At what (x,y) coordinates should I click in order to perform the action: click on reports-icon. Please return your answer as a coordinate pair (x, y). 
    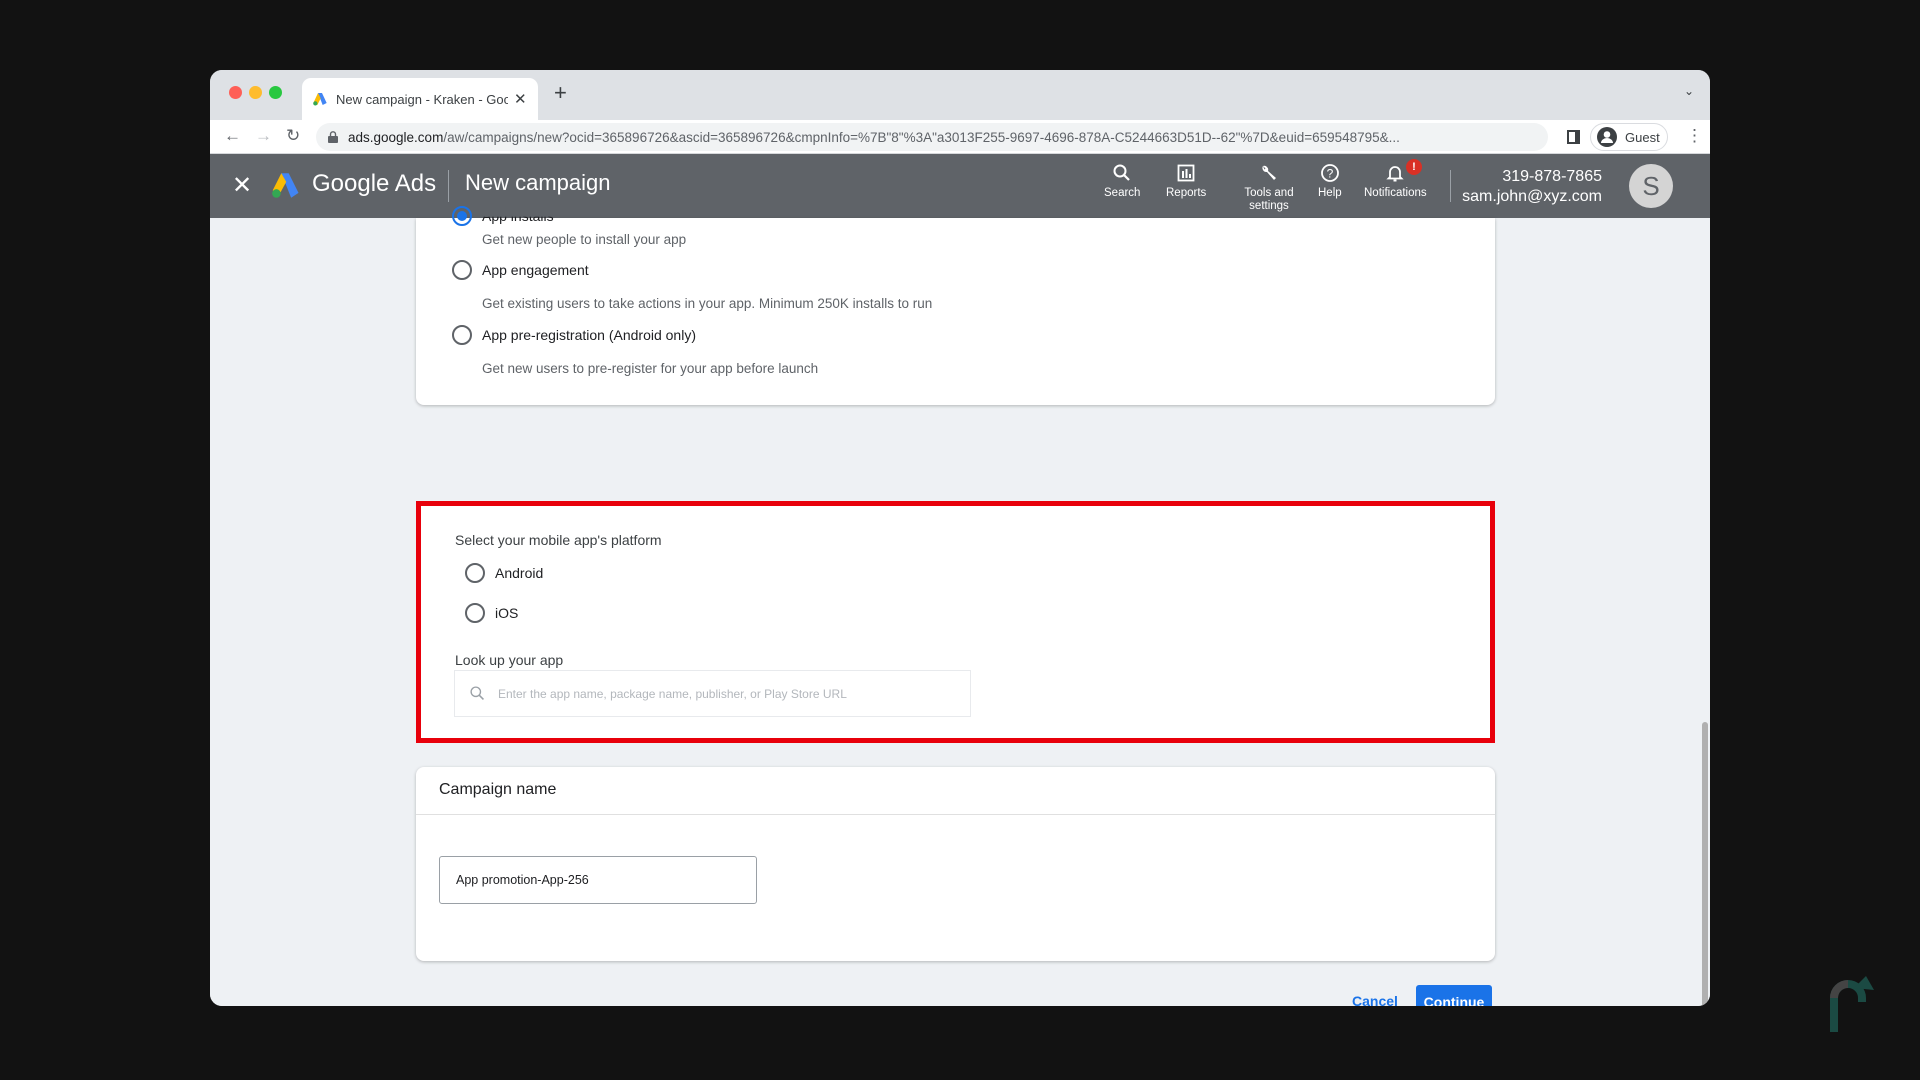
    Looking at the image, I should click on (1186, 173).